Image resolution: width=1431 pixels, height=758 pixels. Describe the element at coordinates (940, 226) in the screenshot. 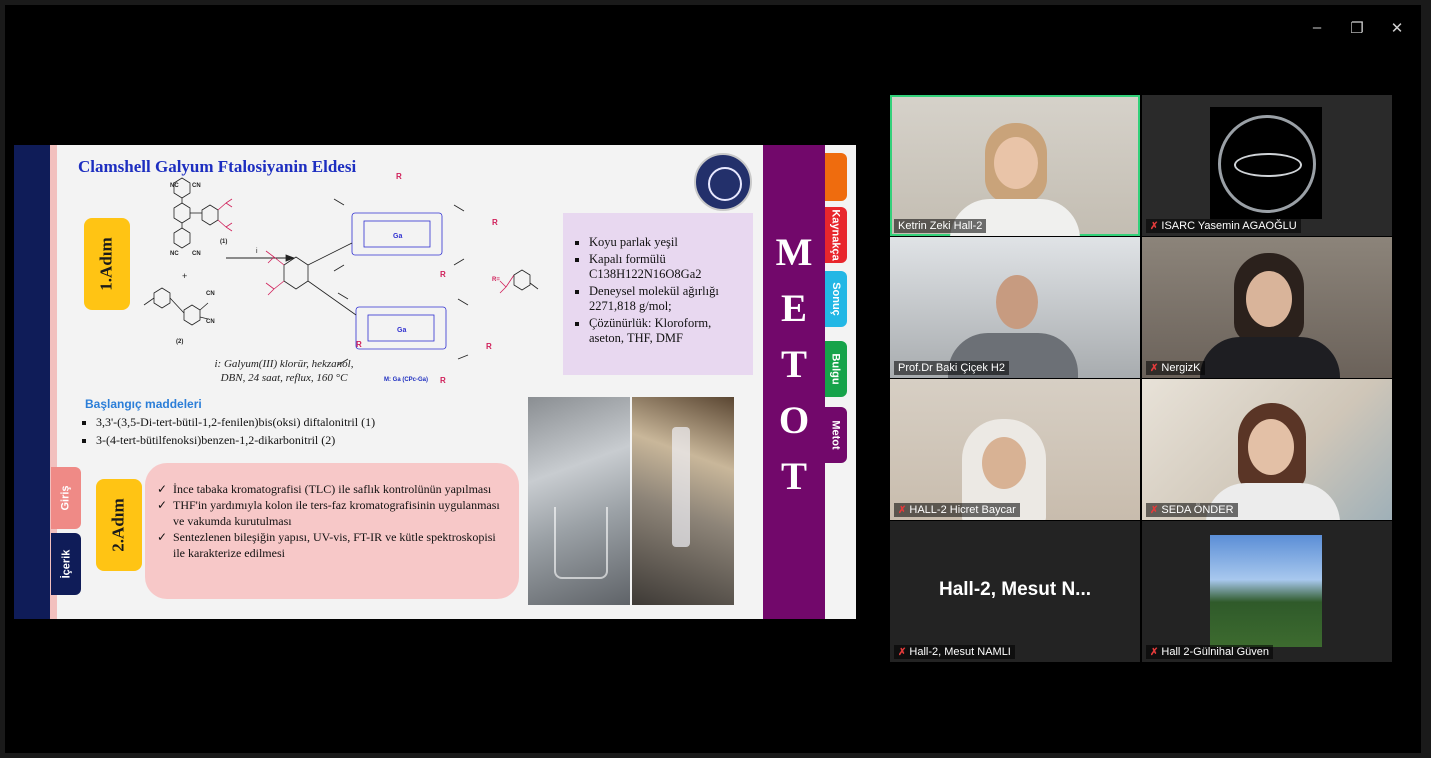

I see `participant-name: Ketrin Zeki Hall-2` at that location.